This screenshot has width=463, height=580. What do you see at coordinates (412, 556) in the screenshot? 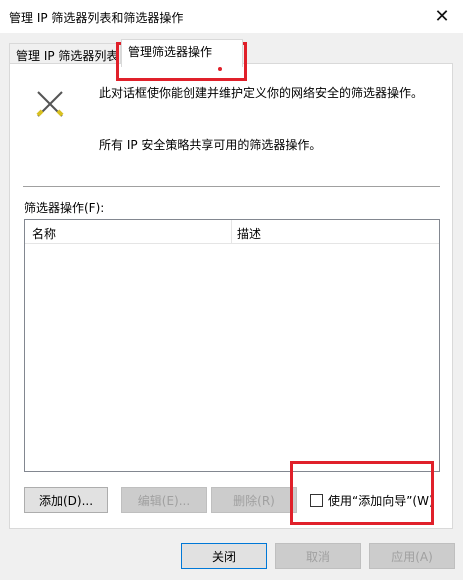
I see `apply-button: 应用(A)` at bounding box center [412, 556].